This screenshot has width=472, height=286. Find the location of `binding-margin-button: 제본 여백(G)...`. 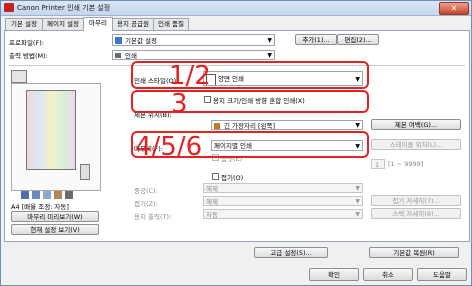

binding-margin-button: 제본 여백(G)... is located at coordinates (416, 124).